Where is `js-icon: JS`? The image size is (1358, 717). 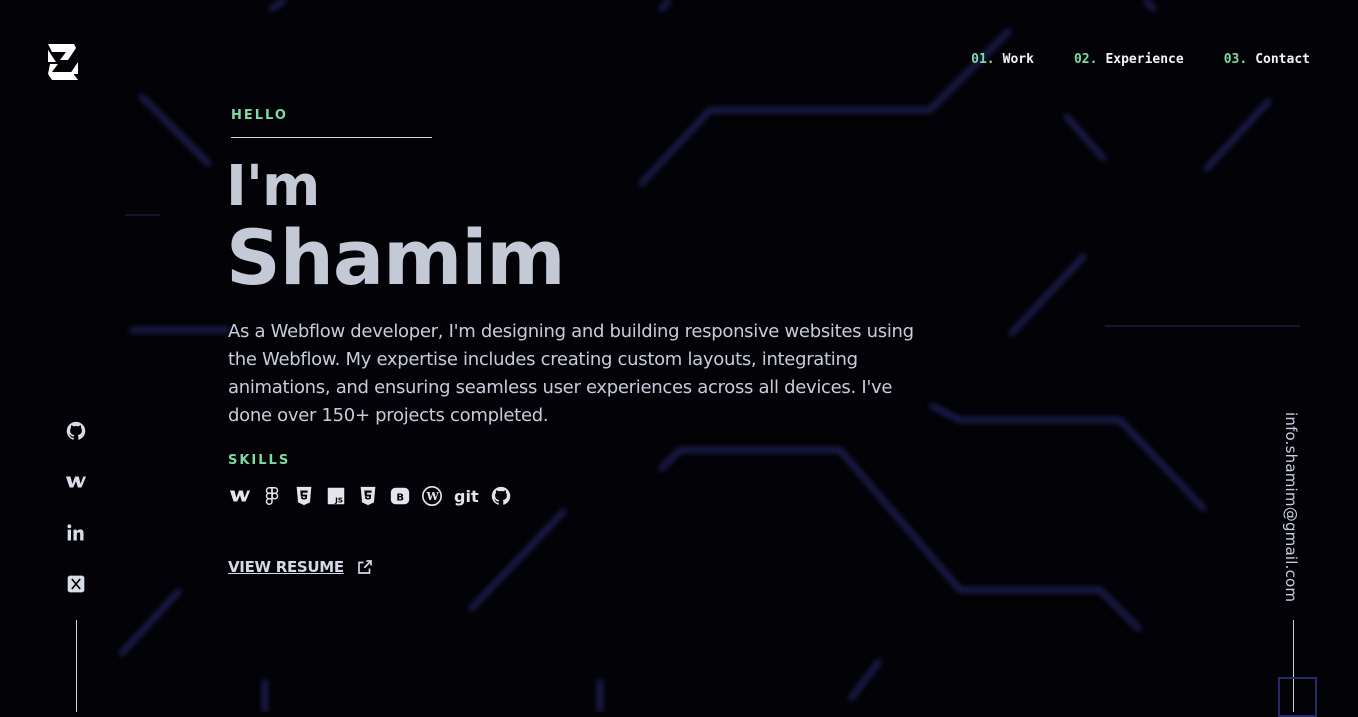
js-icon: JS is located at coordinates (336, 496).